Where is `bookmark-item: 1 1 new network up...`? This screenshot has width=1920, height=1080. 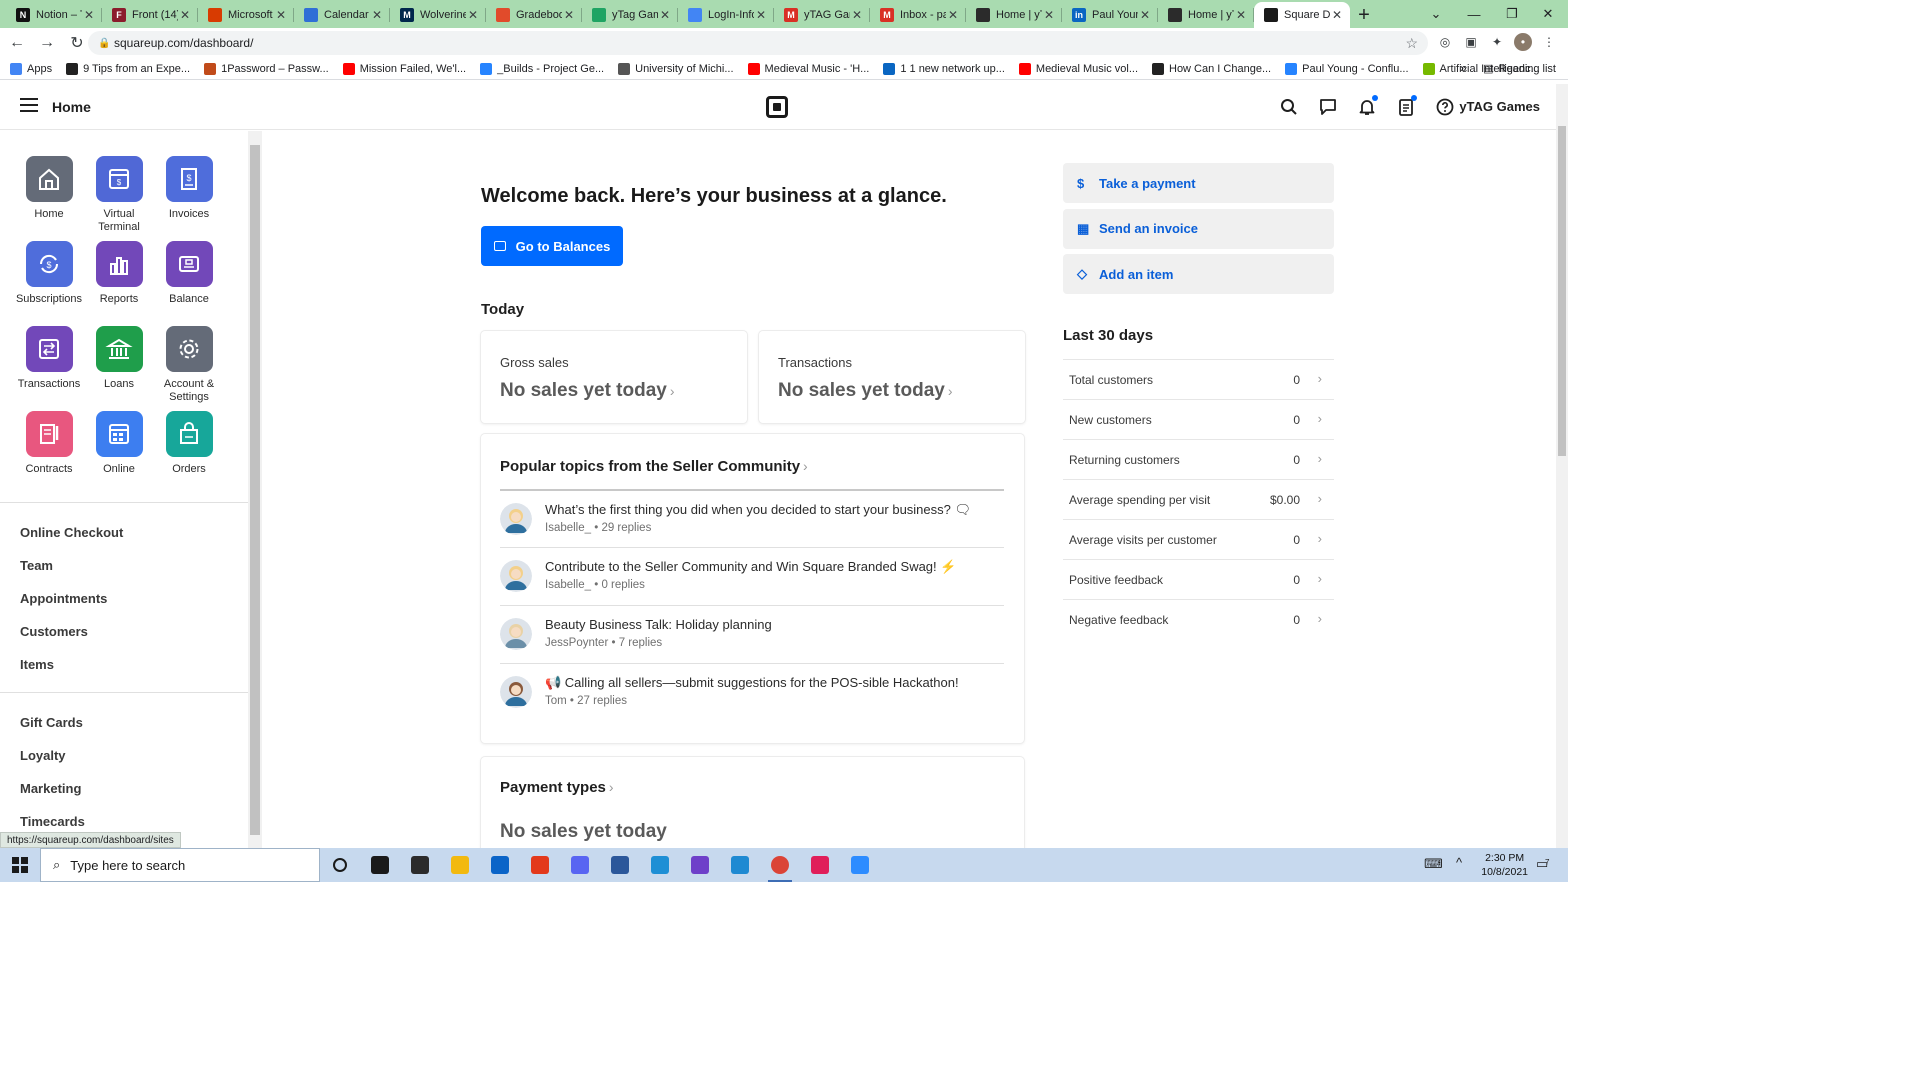
bookmark-item: 1 1 new network up... is located at coordinates (944, 68).